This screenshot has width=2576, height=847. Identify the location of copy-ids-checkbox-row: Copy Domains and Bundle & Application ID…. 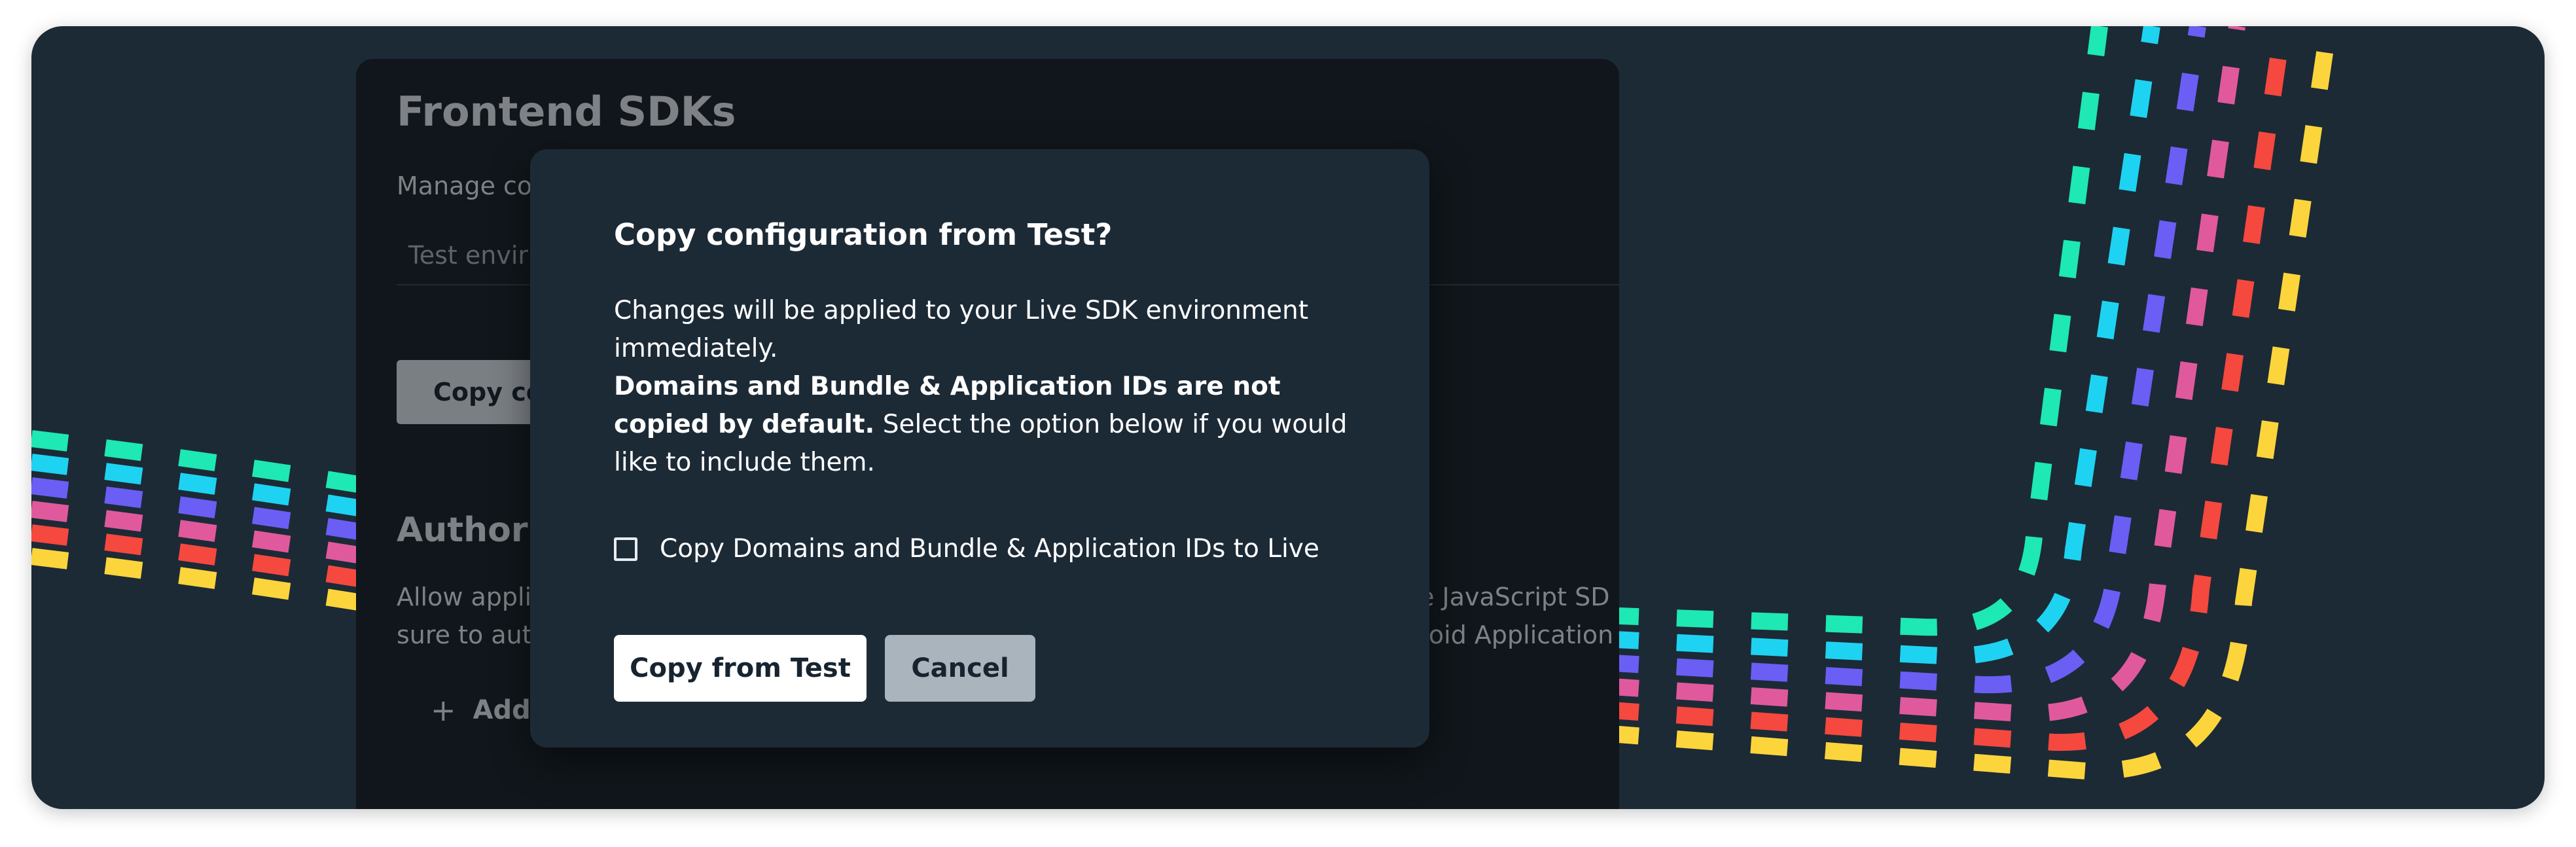
(966, 549).